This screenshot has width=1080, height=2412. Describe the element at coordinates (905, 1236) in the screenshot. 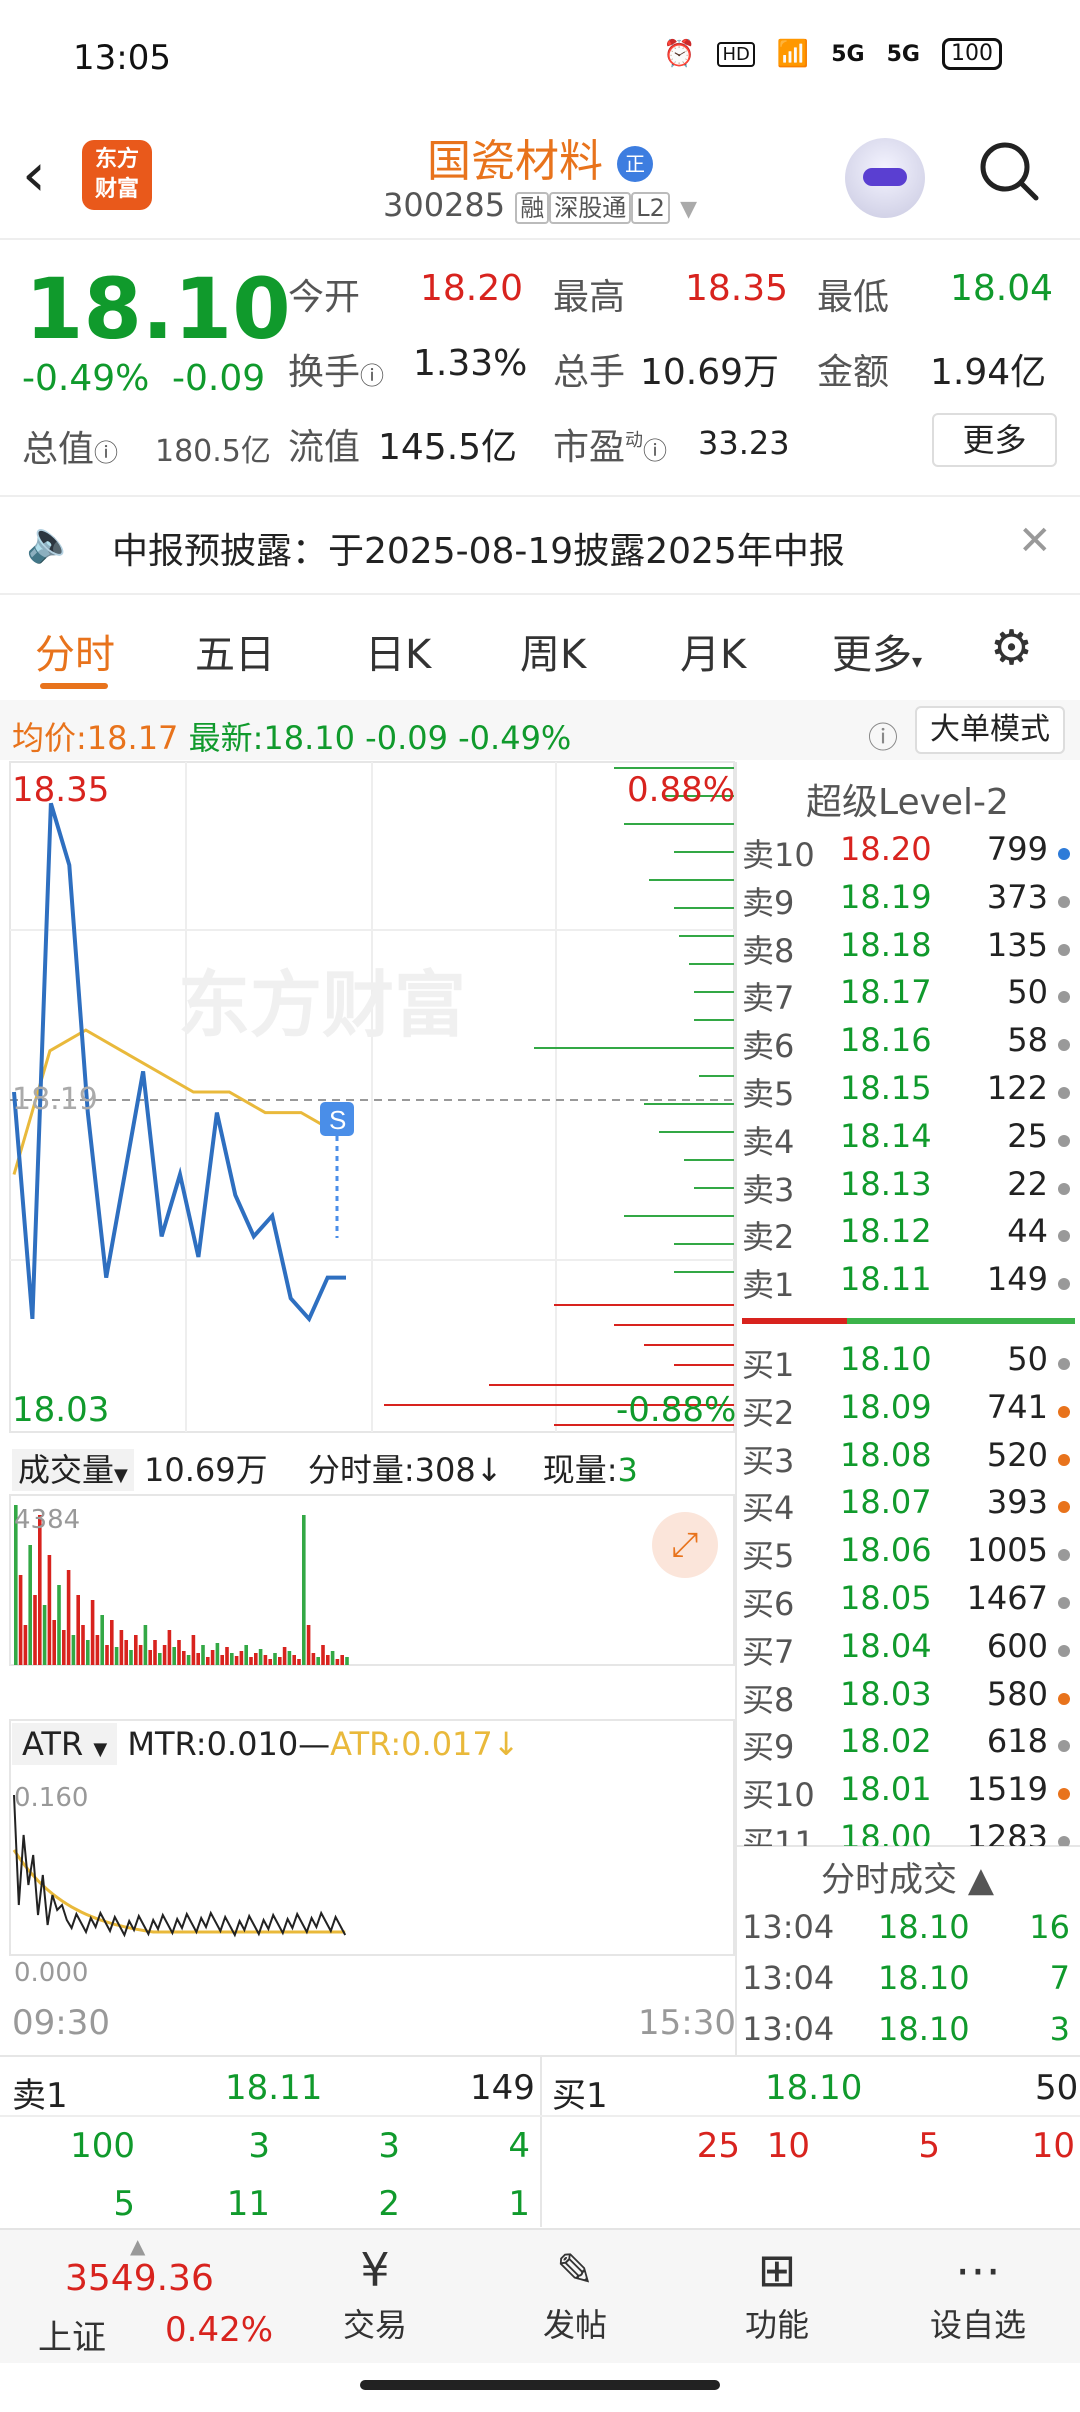

I see `ask-row: 卖2 18.12 44` at that location.